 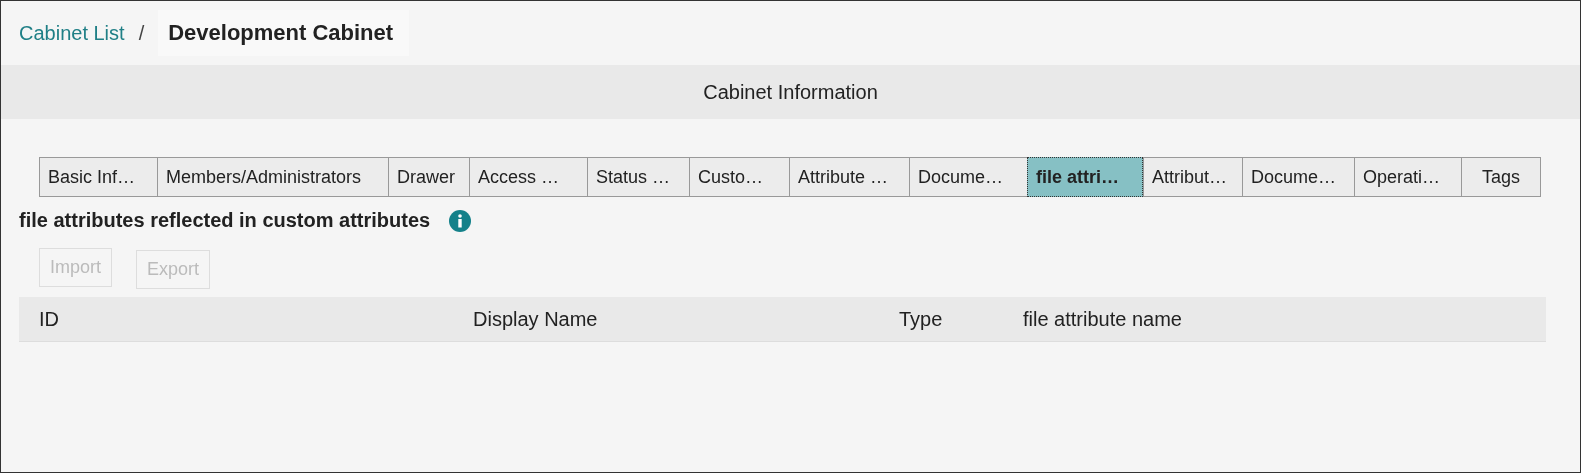 I want to click on column-header: ID, so click(x=49, y=318).